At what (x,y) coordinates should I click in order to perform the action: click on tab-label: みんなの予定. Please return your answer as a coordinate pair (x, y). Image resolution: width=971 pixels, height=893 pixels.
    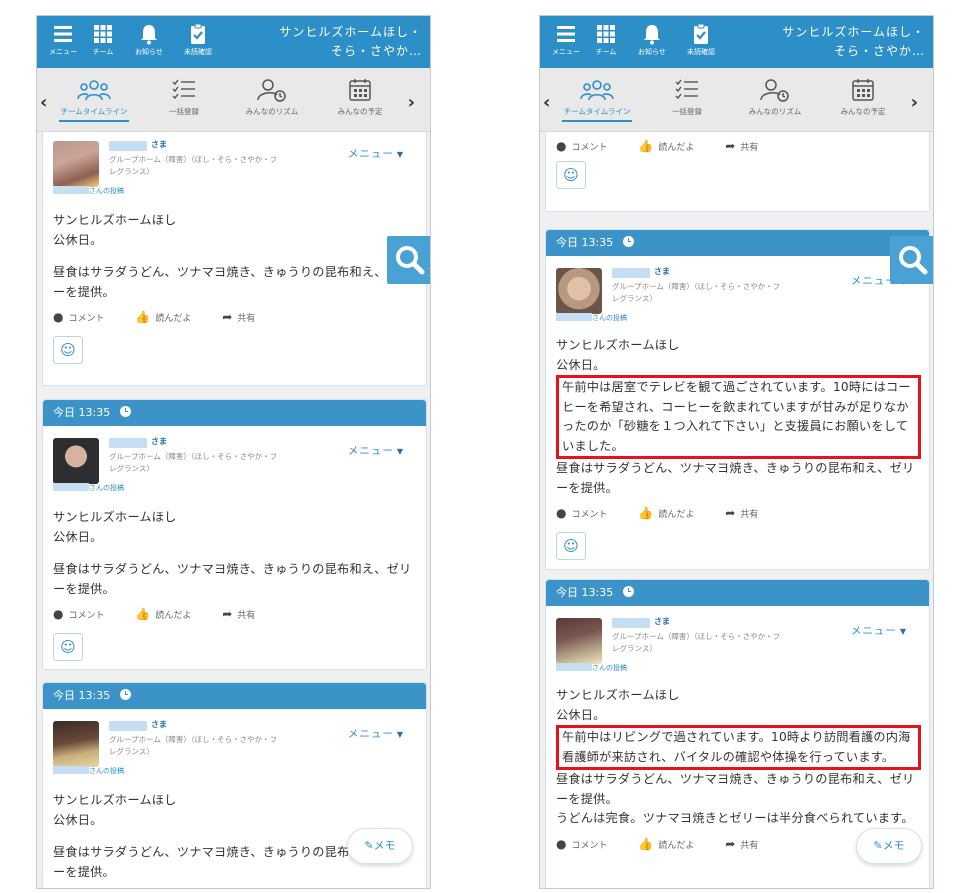
    Looking at the image, I should click on (360, 111).